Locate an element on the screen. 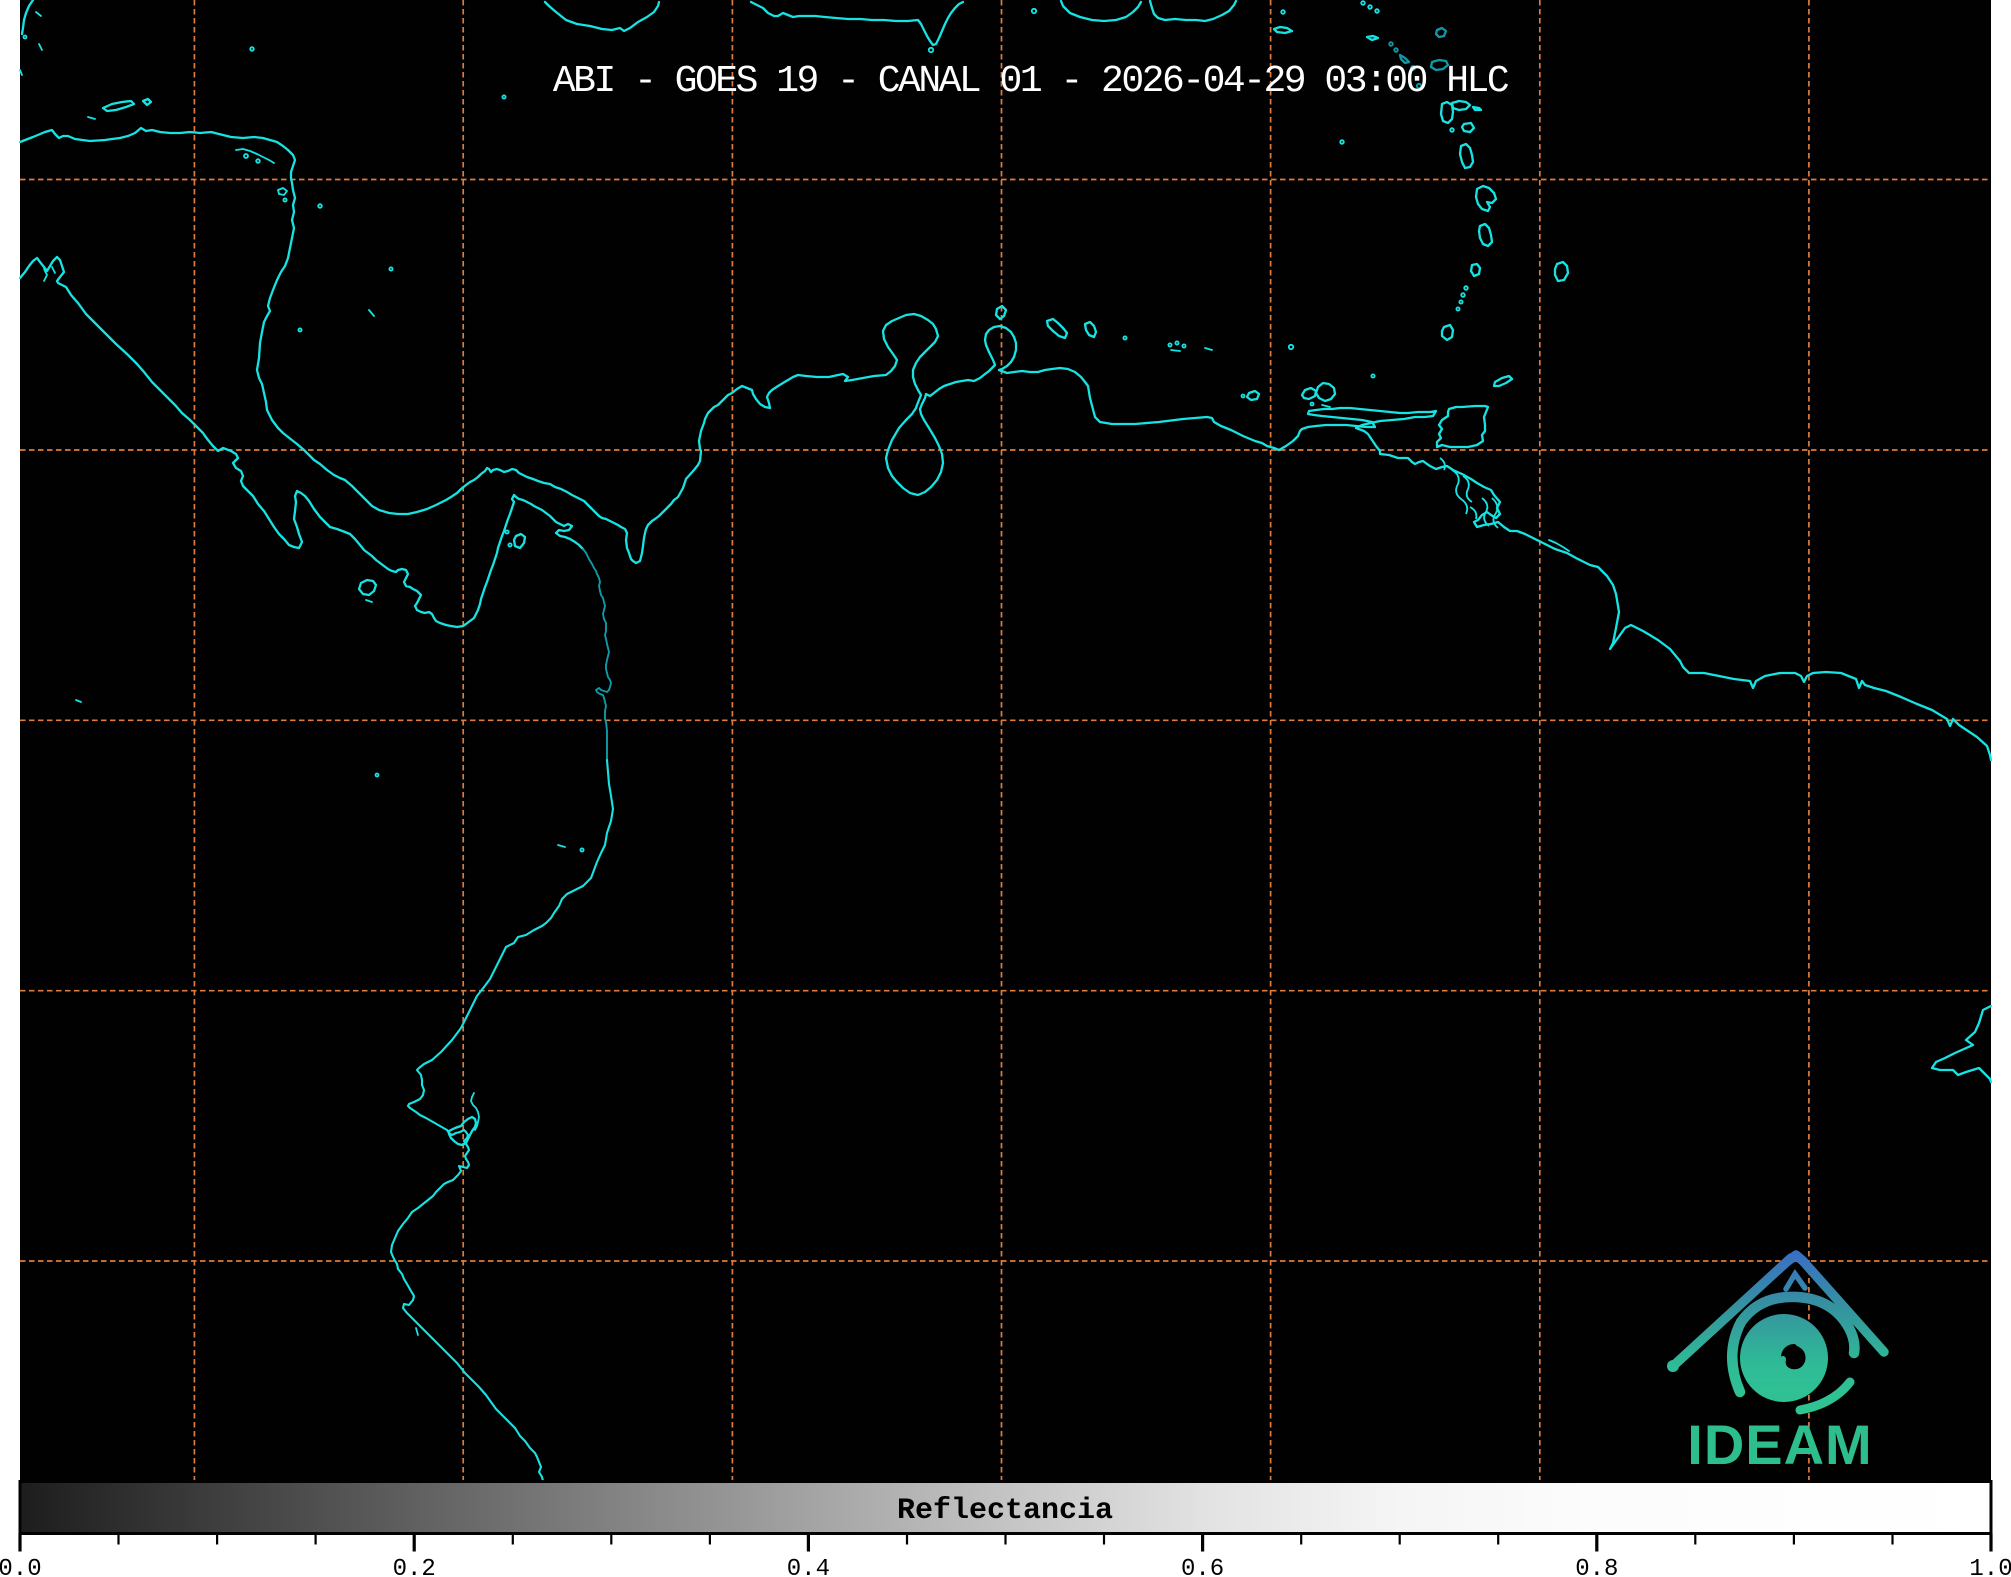 The height and width of the screenshot is (1577, 2011). svg-text: 0.2 is located at coordinates (414, 1566).